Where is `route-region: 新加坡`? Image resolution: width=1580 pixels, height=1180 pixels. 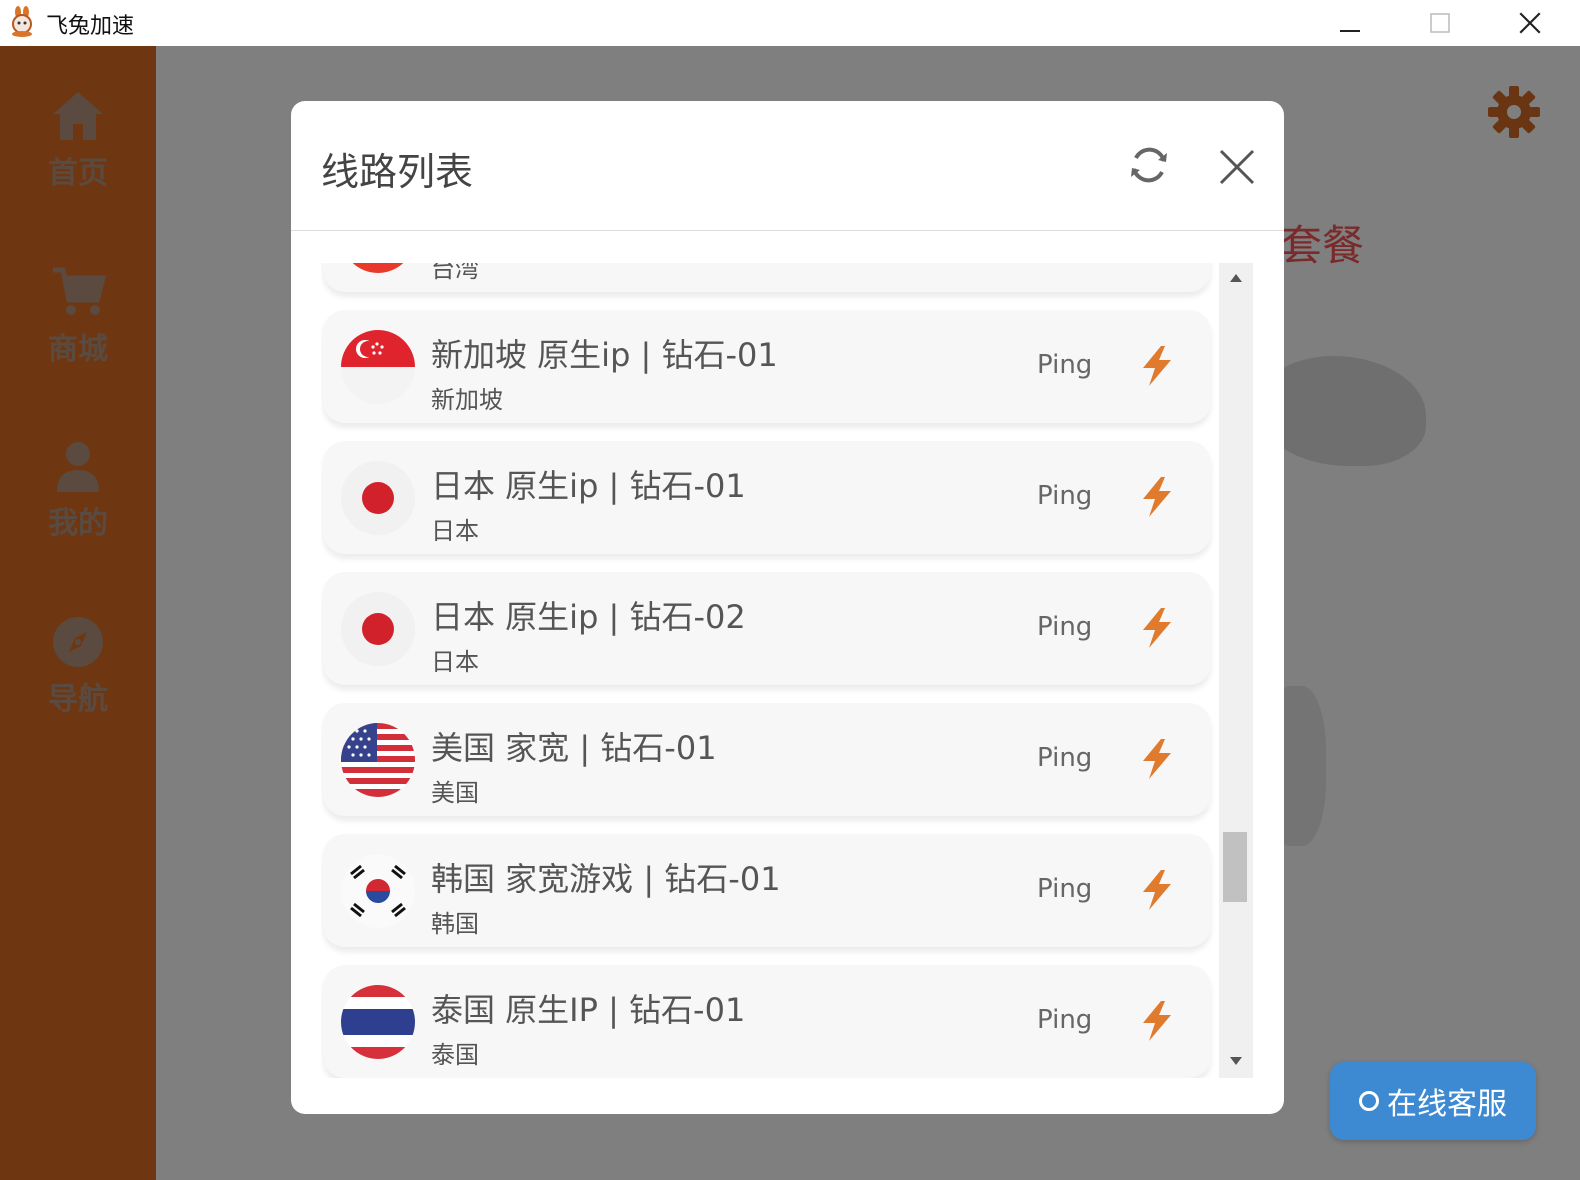 route-region: 新加坡 is located at coordinates (467, 400).